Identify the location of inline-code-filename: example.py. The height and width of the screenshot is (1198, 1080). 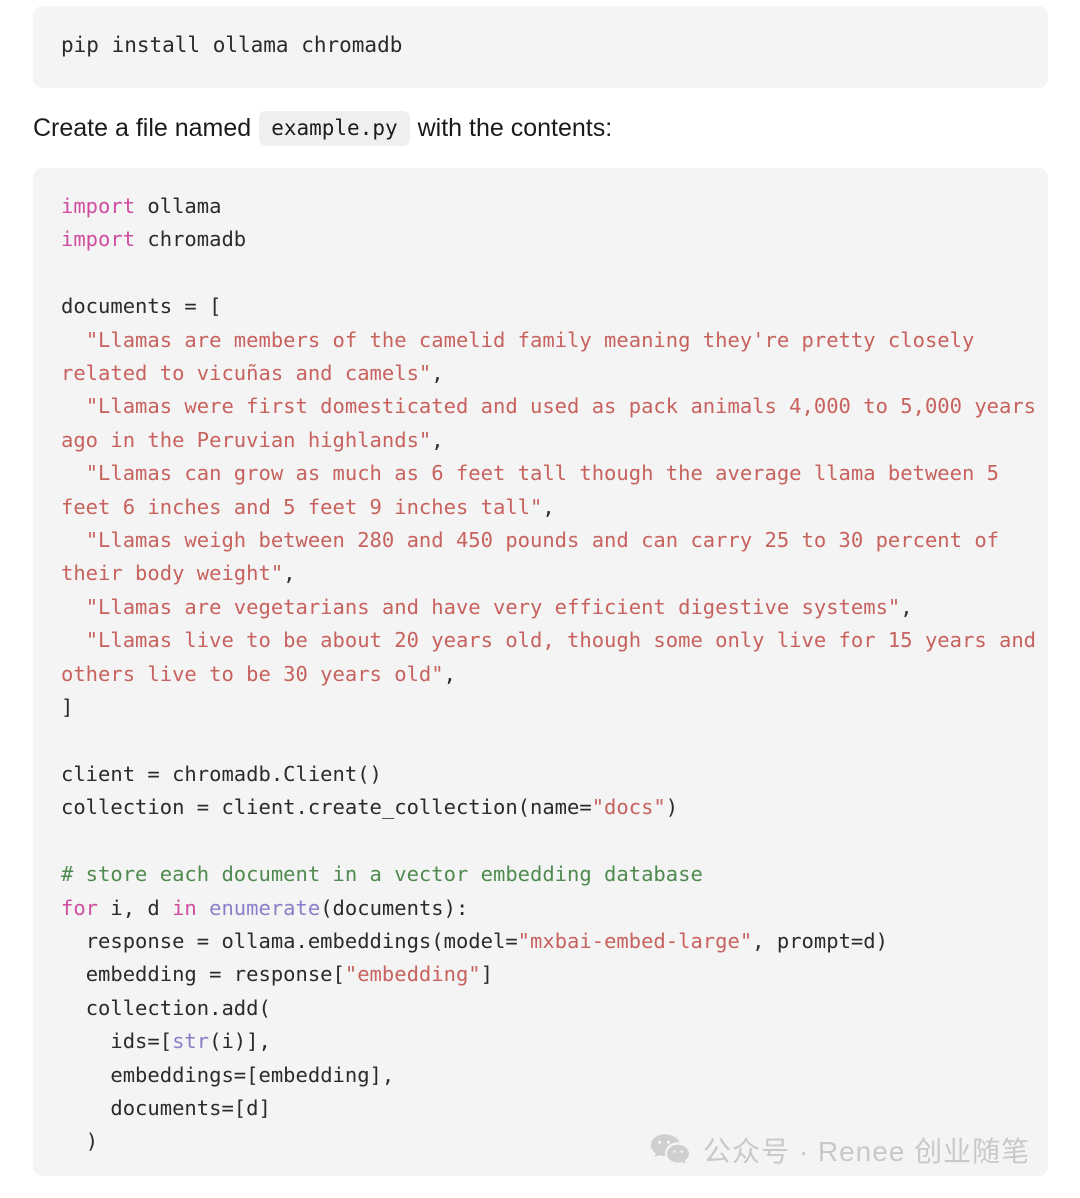
(334, 128).